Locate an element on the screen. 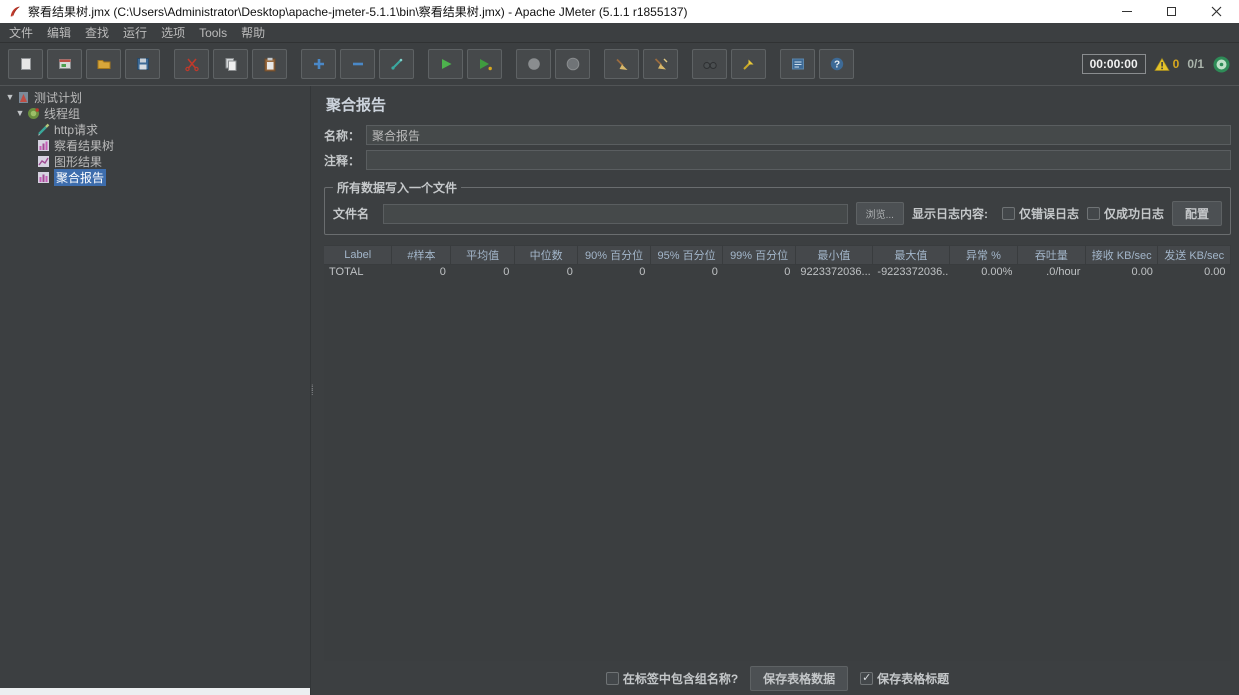 The image size is (1239, 695). errors-only-checkbox is located at coordinates (1008, 213).